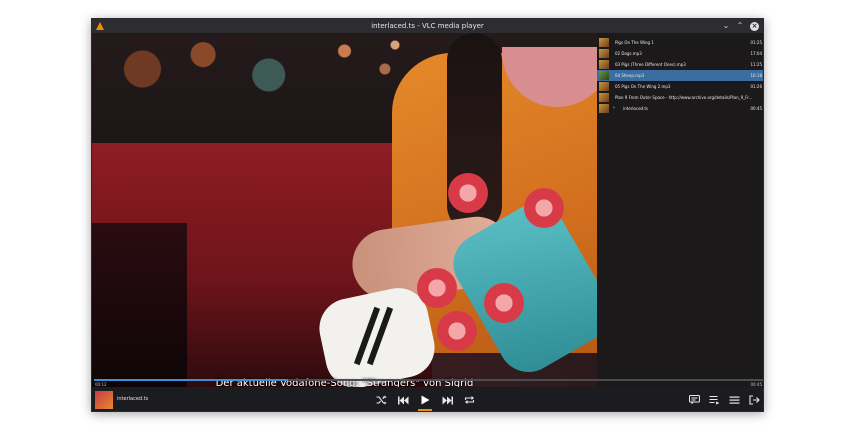  What do you see at coordinates (104, 400) in the screenshot?
I see `now-playing-art` at bounding box center [104, 400].